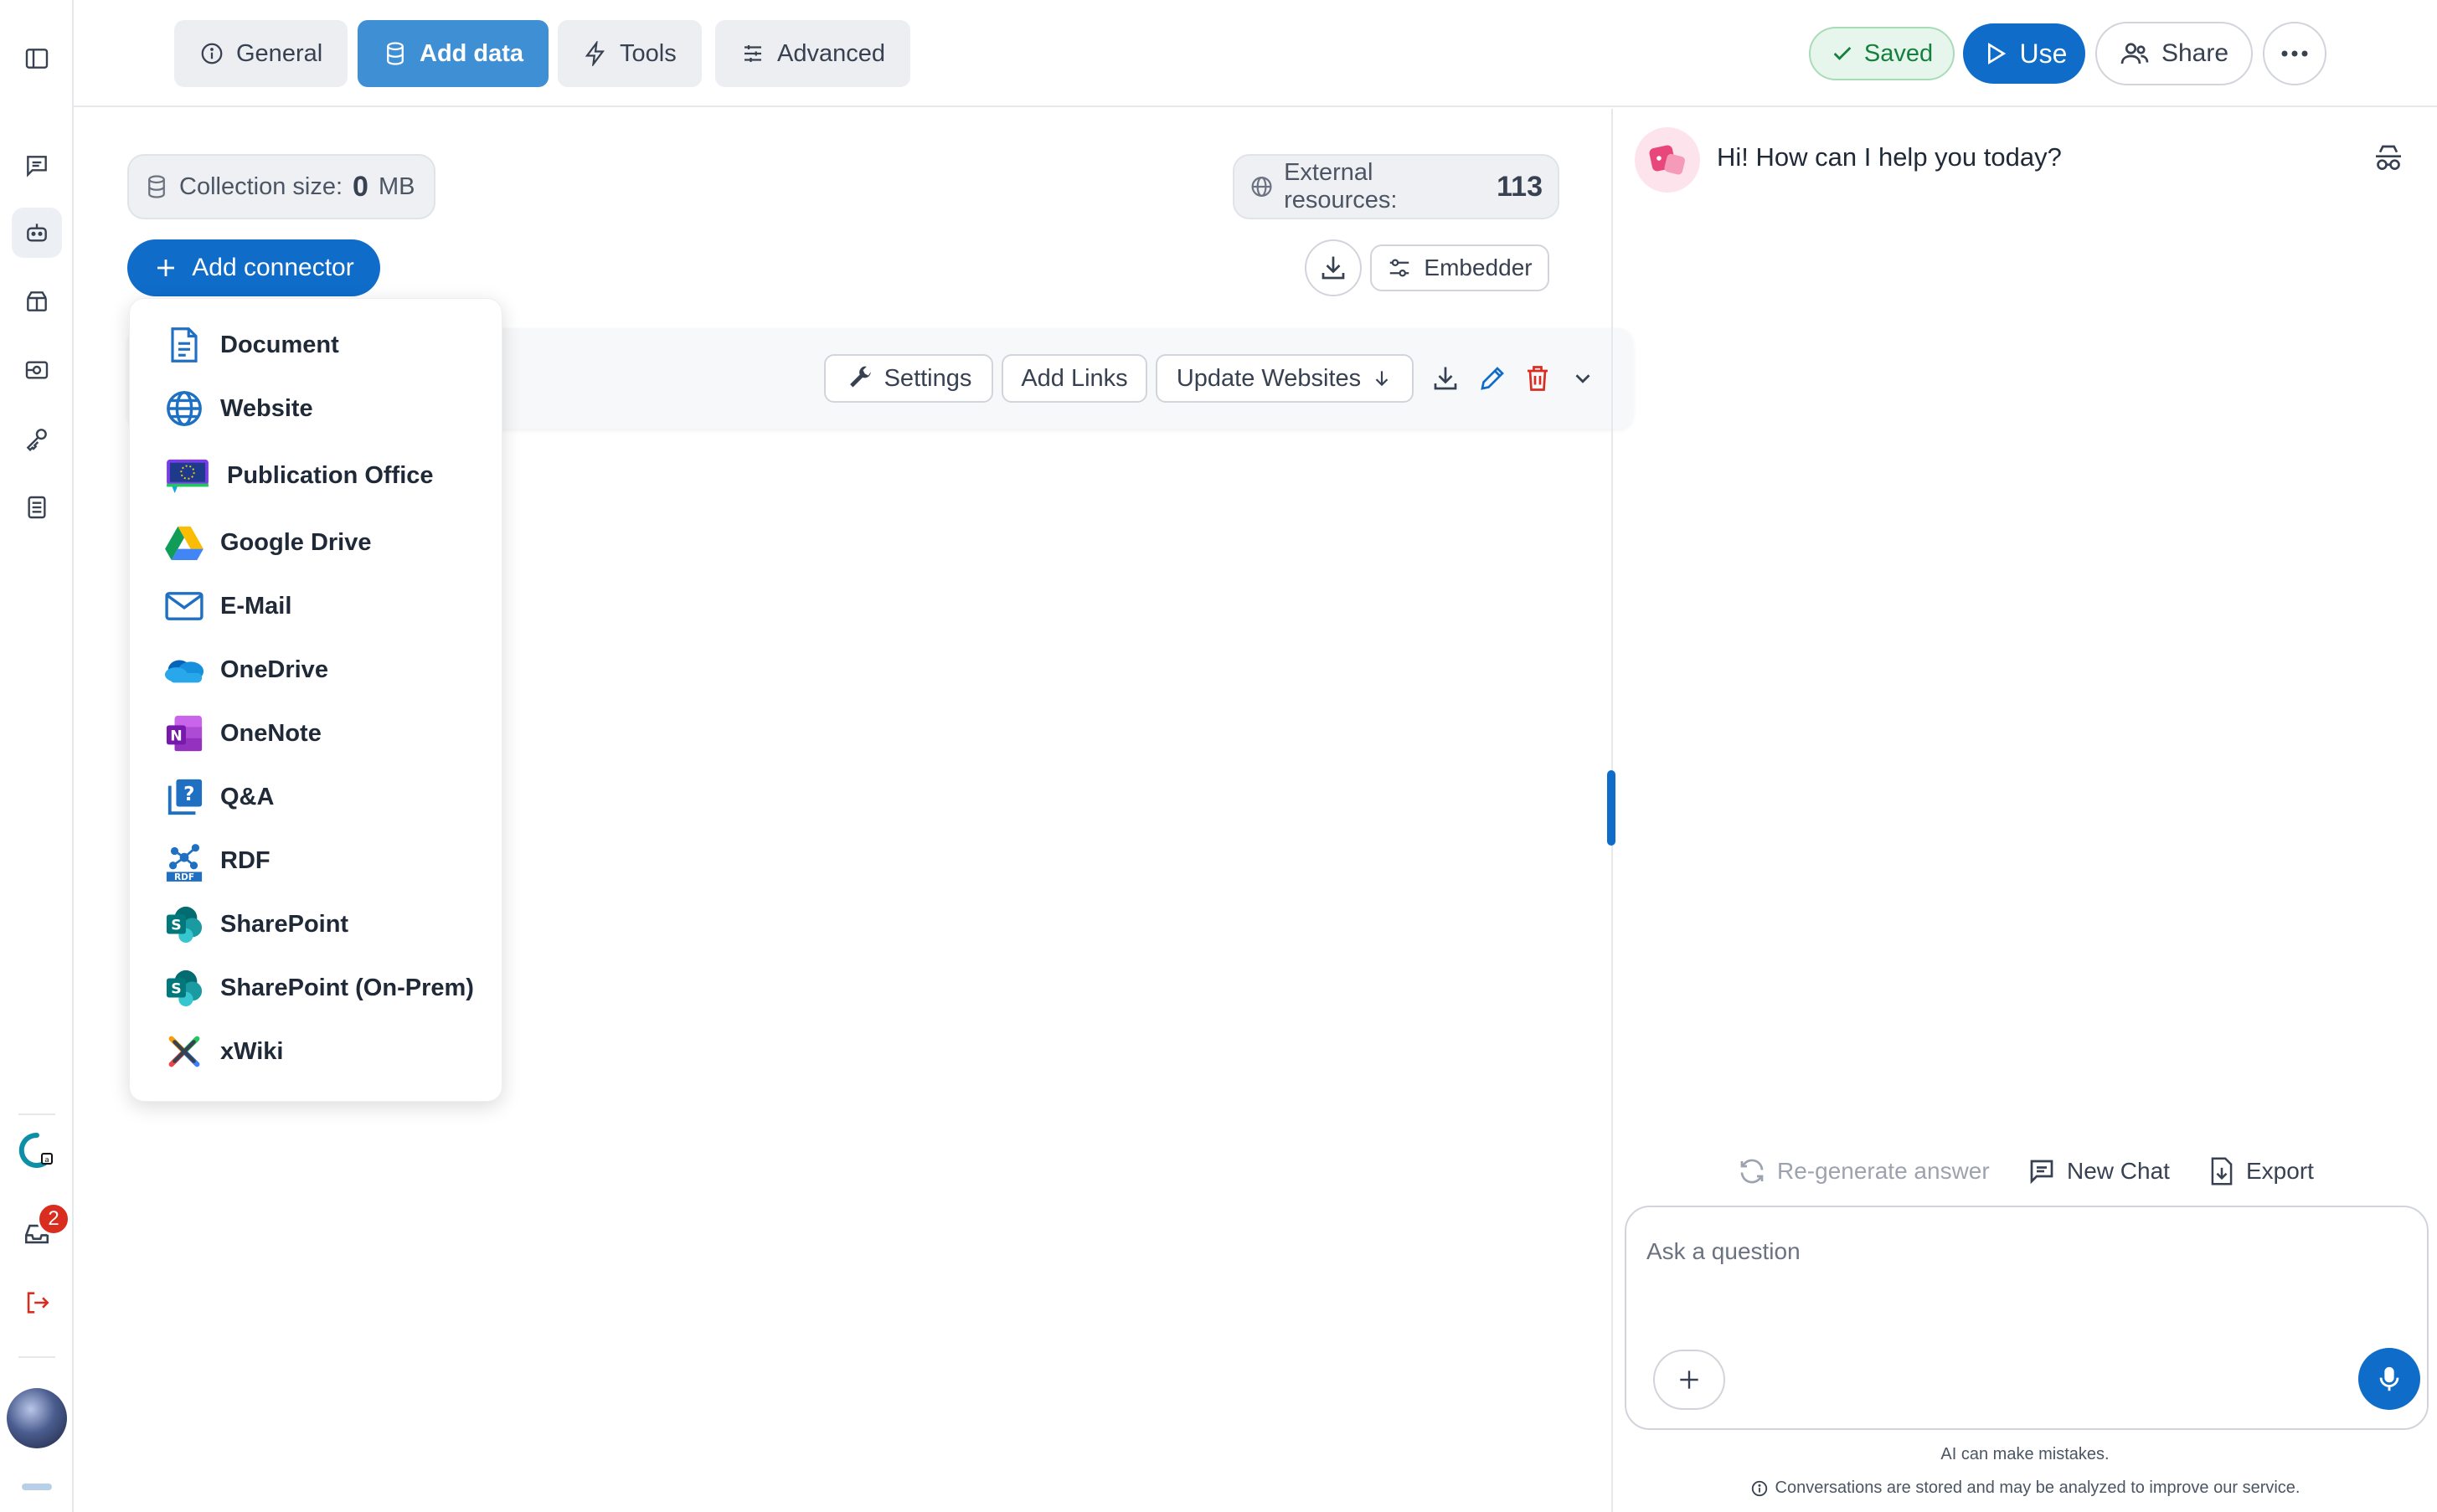 The width and height of the screenshot is (2437, 1512). What do you see at coordinates (184, 670) in the screenshot?
I see `onedrive-icon` at bounding box center [184, 670].